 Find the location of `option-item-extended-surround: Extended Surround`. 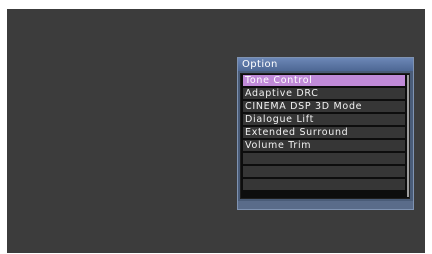

option-item-extended-surround: Extended Surround is located at coordinates (324, 132).